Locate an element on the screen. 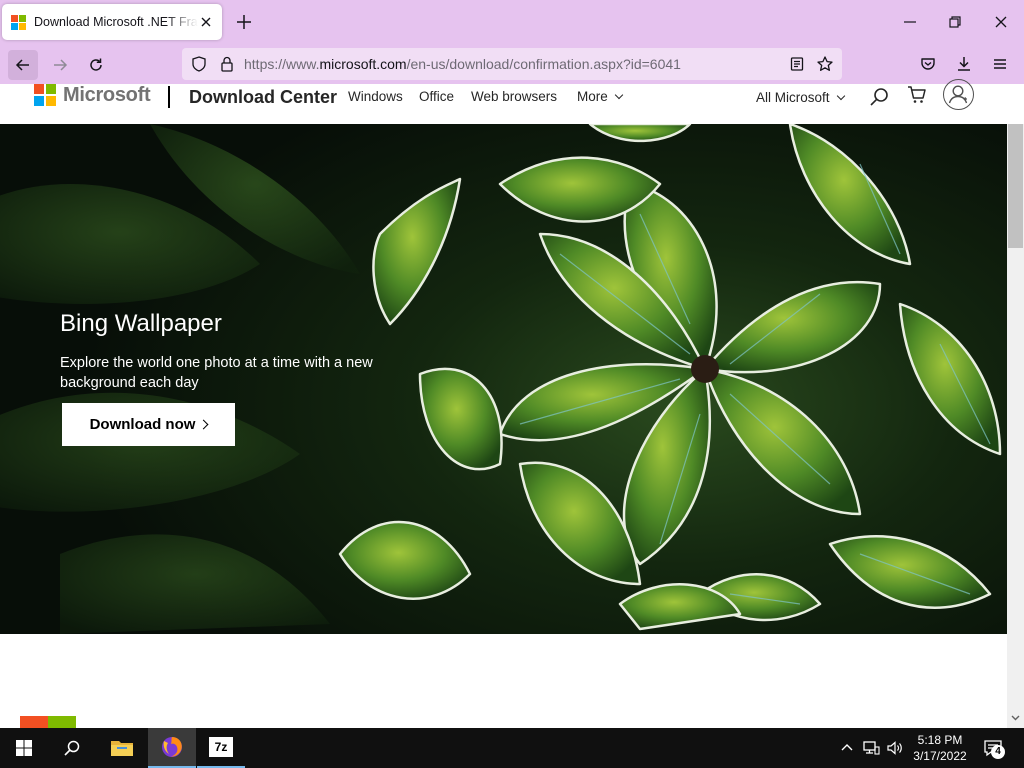  firefox-icon is located at coordinates (172, 747).